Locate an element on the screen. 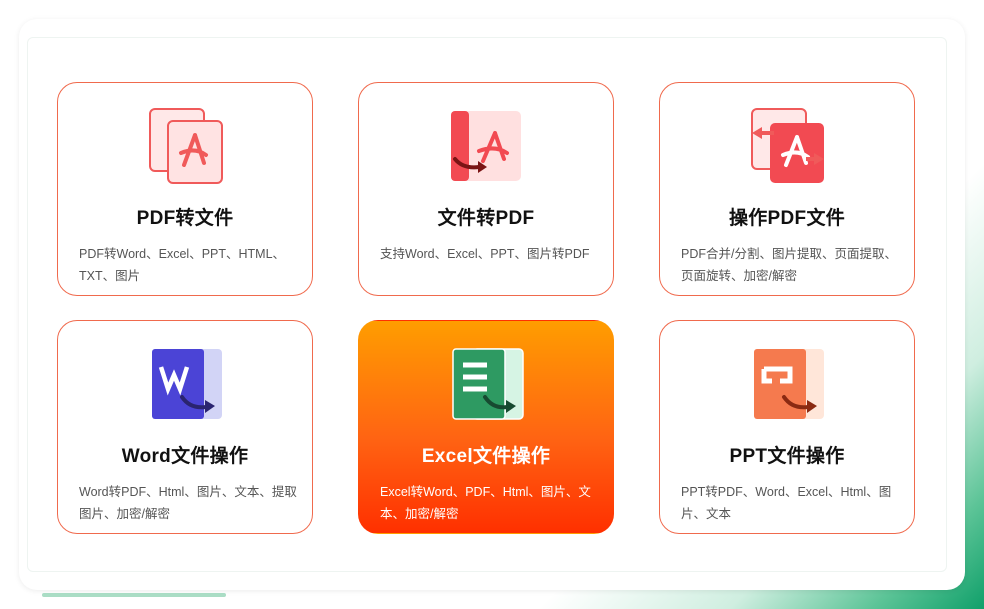 The image size is (984, 609). ppt-icon is located at coordinates (789, 384).